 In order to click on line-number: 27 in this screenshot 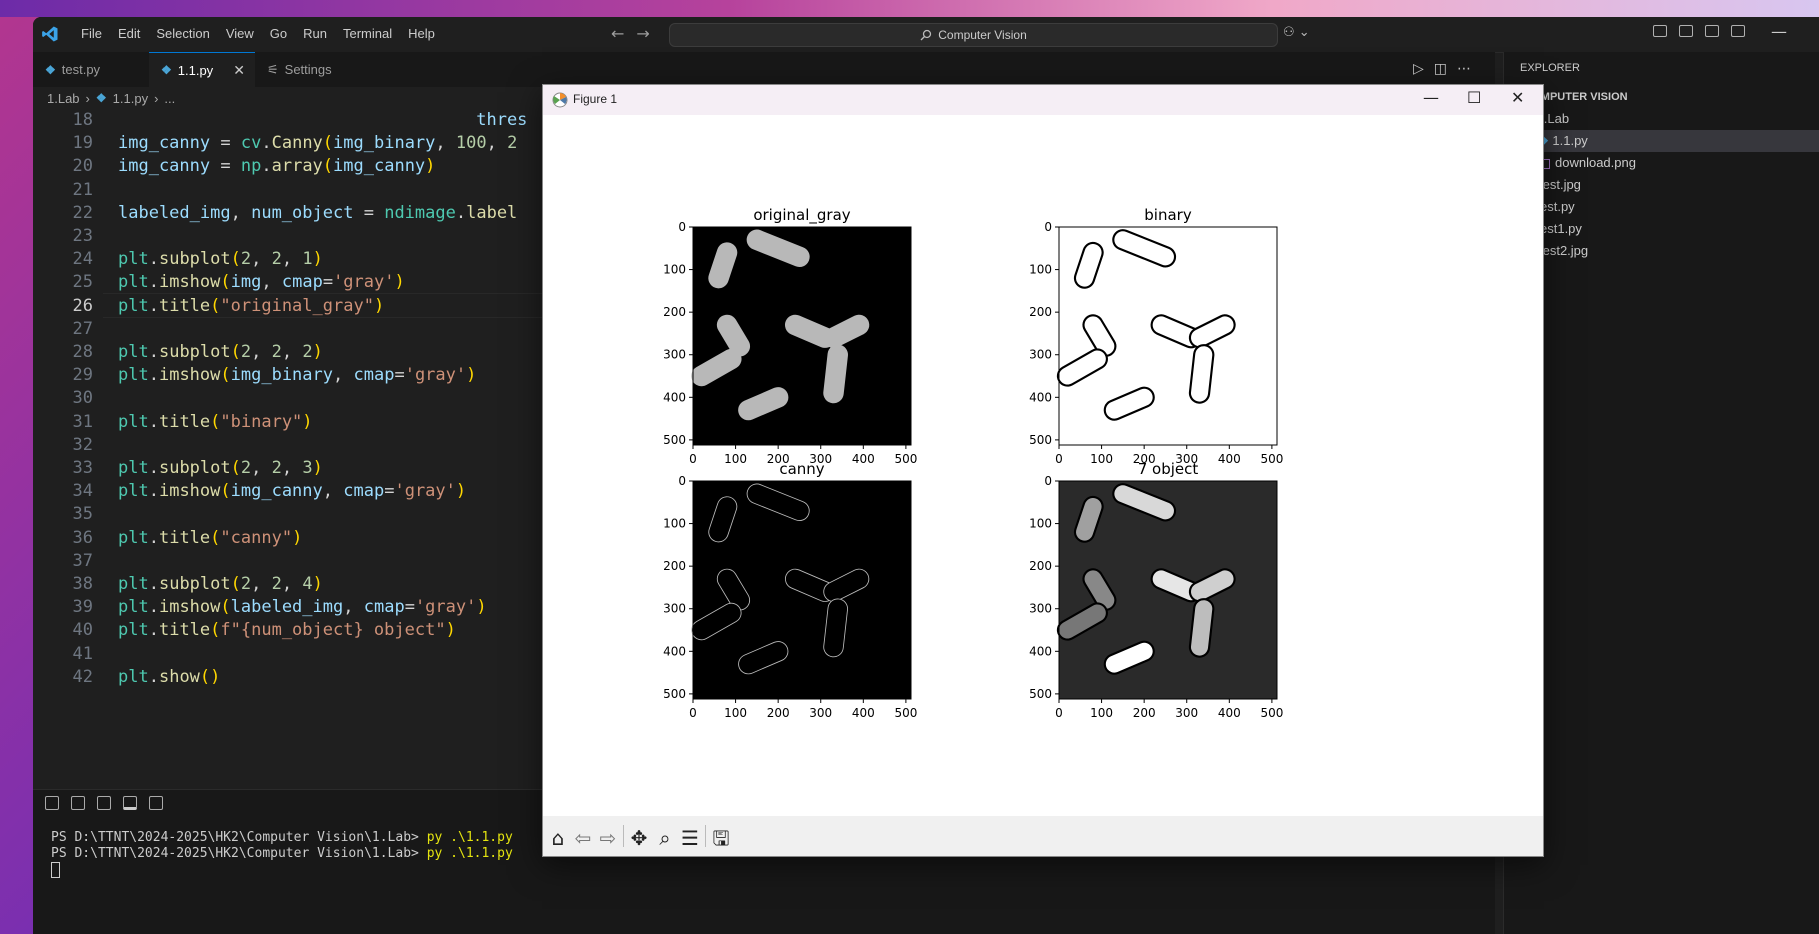, I will do `click(82, 328)`.